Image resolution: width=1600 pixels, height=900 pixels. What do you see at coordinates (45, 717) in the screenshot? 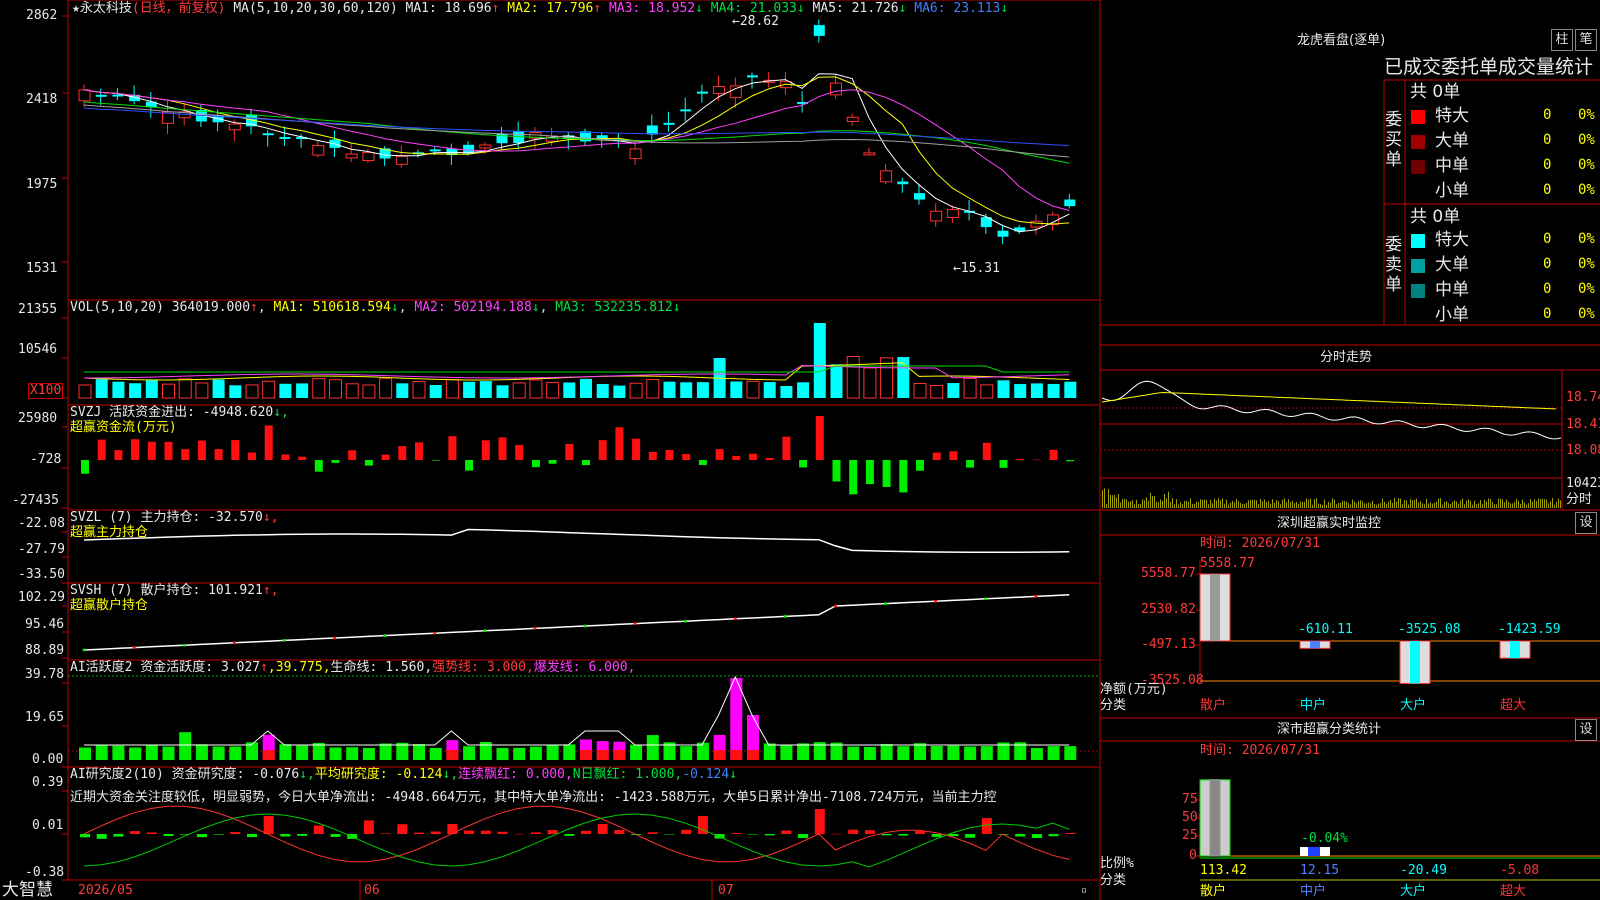
I see `y-tick: 19.65` at bounding box center [45, 717].